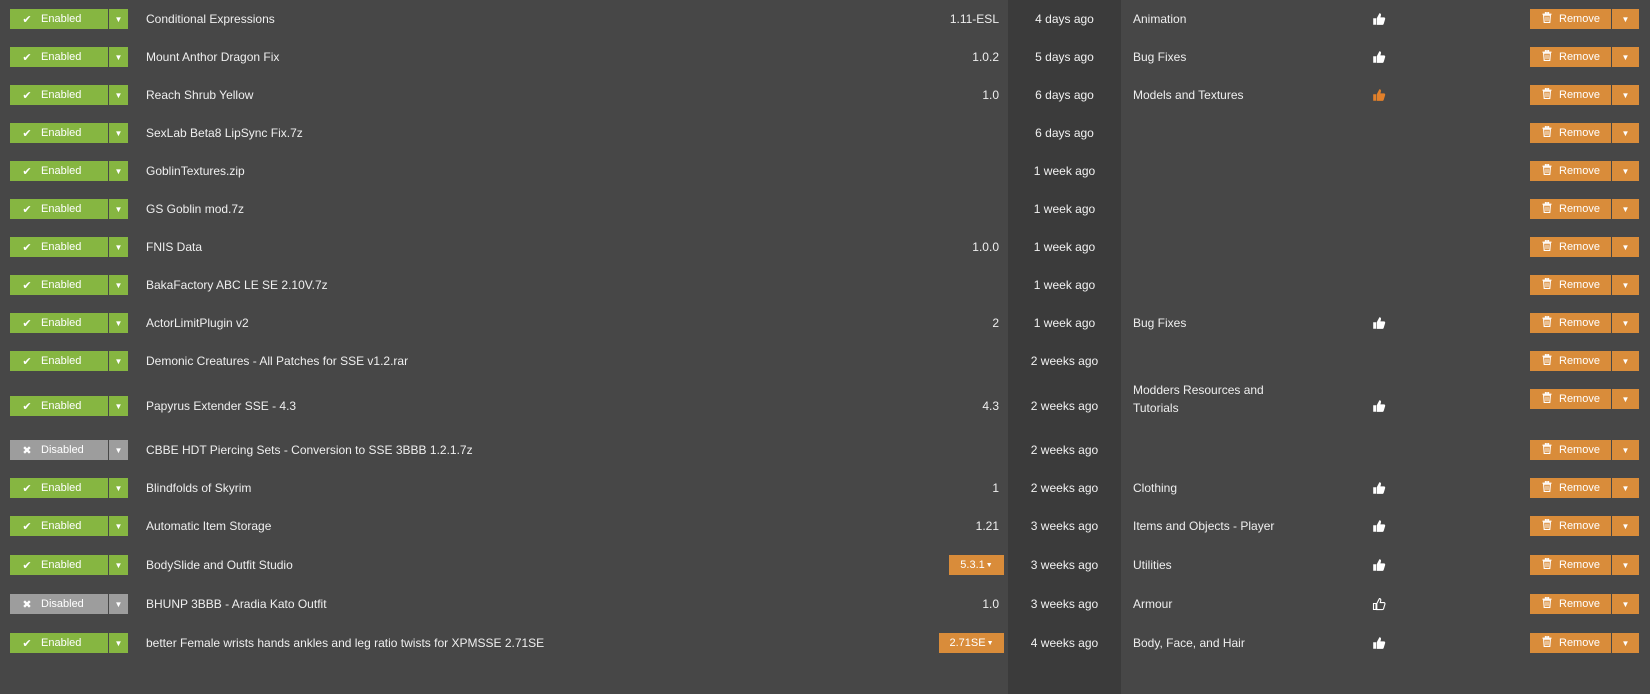 The image size is (1650, 694). Describe the element at coordinates (237, 285) in the screenshot. I see `mod-name: BakaFactory ABC LE SE 2.10V.7z` at that location.